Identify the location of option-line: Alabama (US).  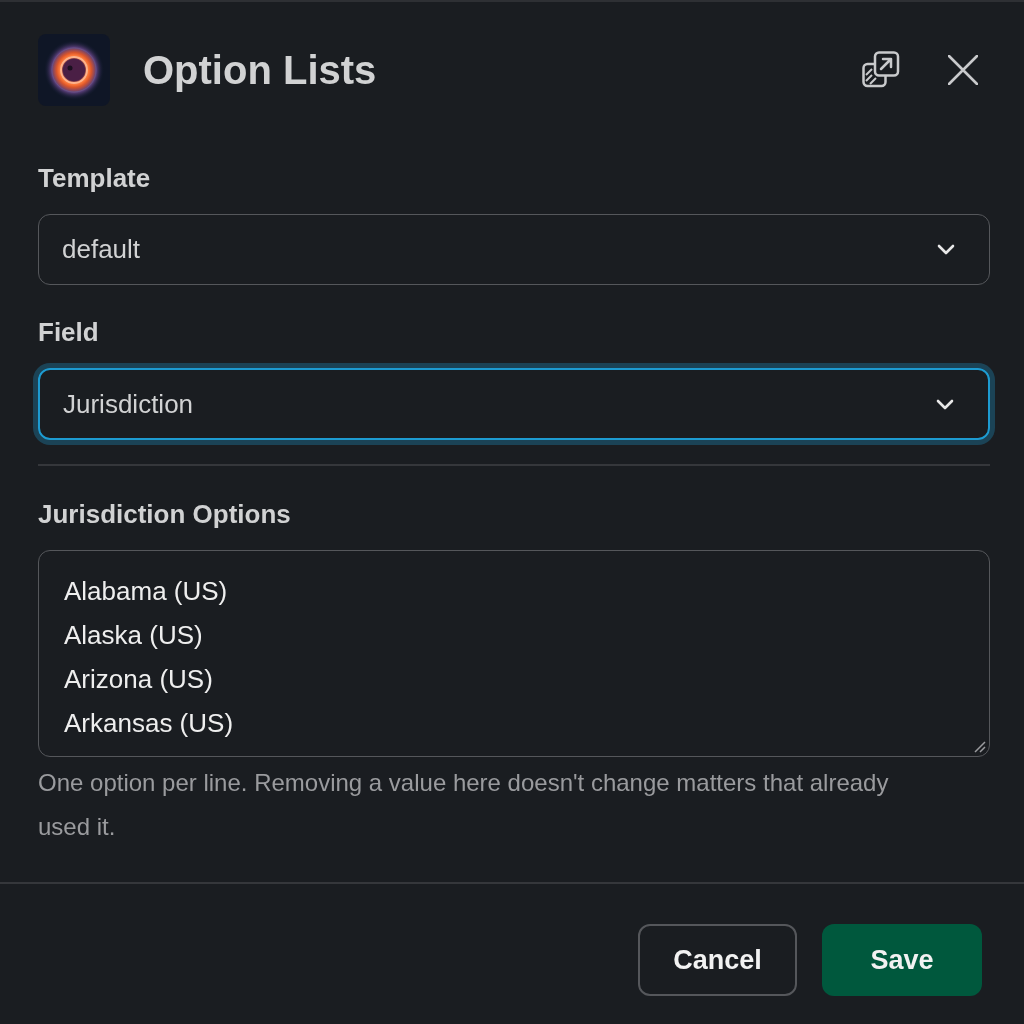
(146, 591).